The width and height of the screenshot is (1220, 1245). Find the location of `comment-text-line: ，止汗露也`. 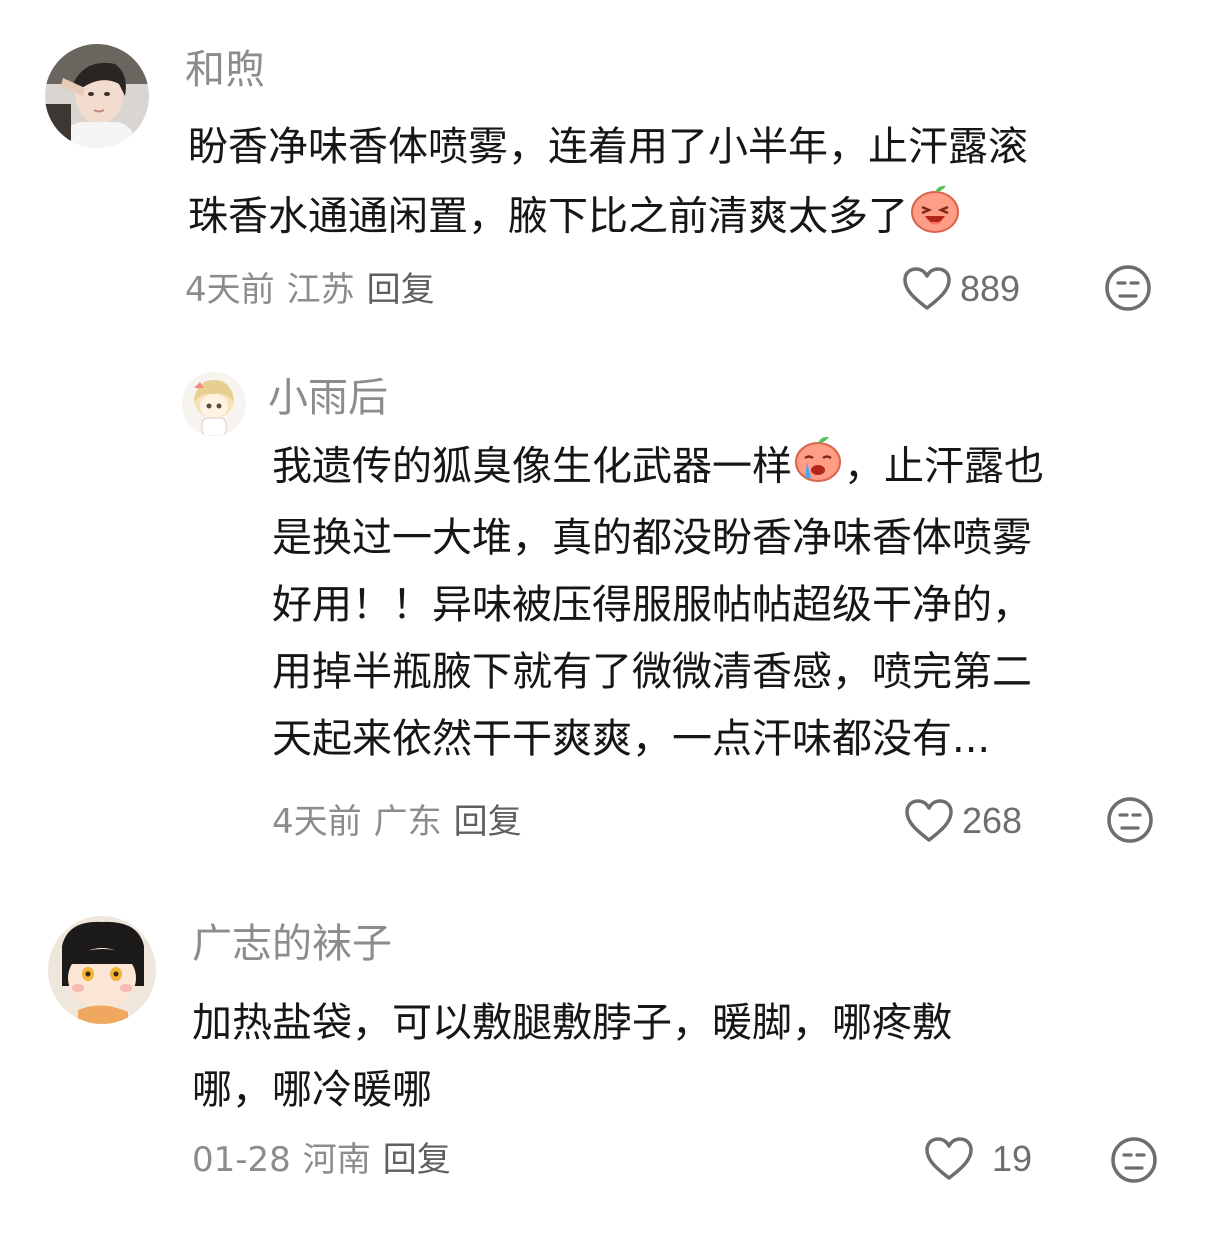

comment-text-line: ，止汗露也 is located at coordinates (944, 466).